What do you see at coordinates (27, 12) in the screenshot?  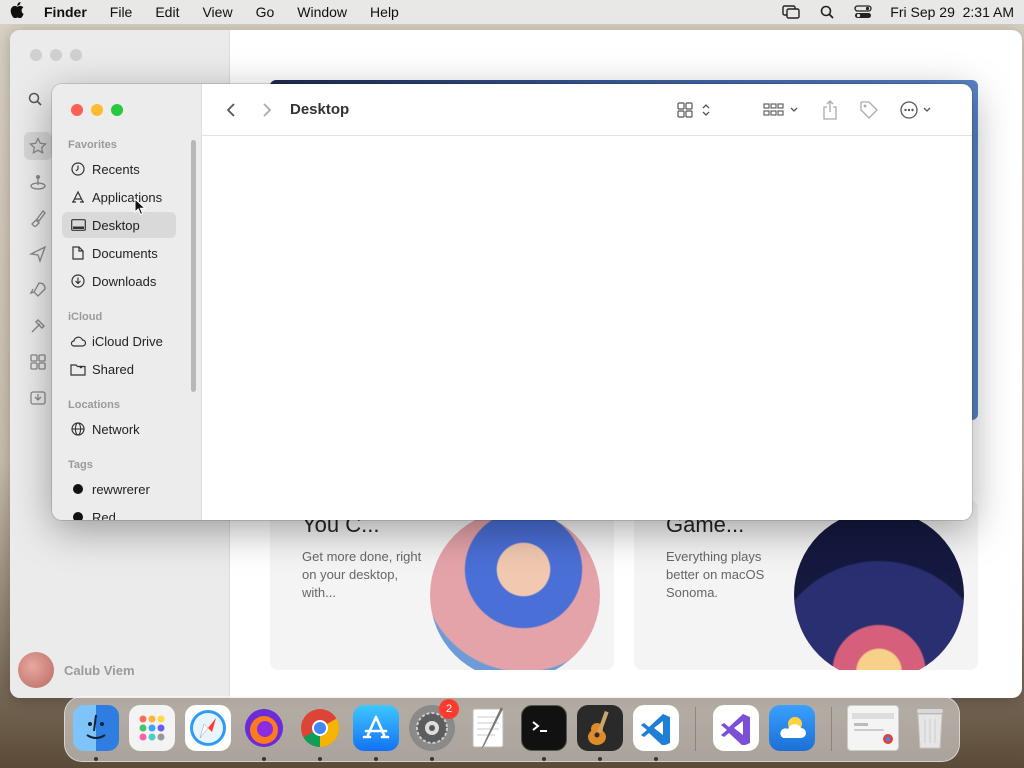 I see `apple-menu-icon` at bounding box center [27, 12].